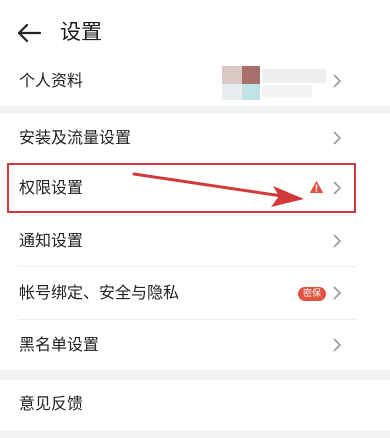 This screenshot has width=390, height=438. Describe the element at coordinates (312, 294) in the screenshot. I see `security-badge: 密保` at that location.